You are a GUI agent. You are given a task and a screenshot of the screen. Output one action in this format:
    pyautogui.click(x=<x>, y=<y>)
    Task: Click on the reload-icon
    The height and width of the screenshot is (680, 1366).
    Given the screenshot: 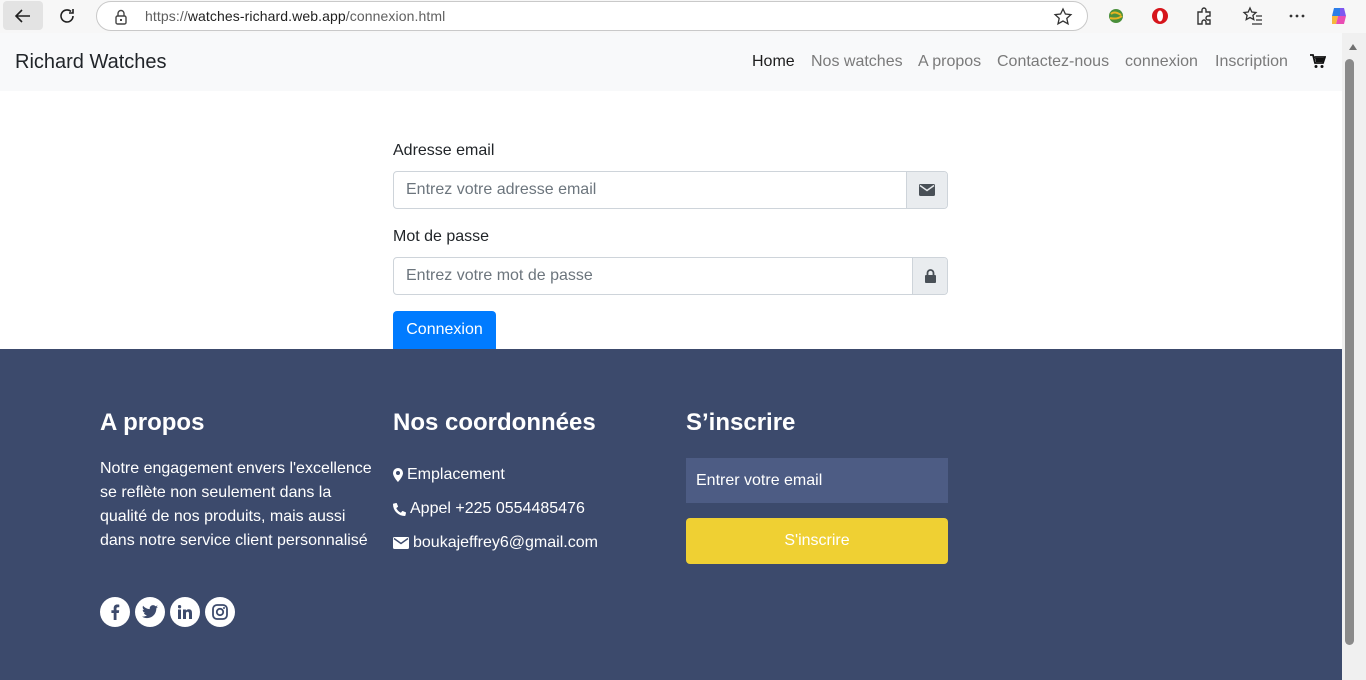 What is the action you would take?
    pyautogui.click(x=67, y=16)
    